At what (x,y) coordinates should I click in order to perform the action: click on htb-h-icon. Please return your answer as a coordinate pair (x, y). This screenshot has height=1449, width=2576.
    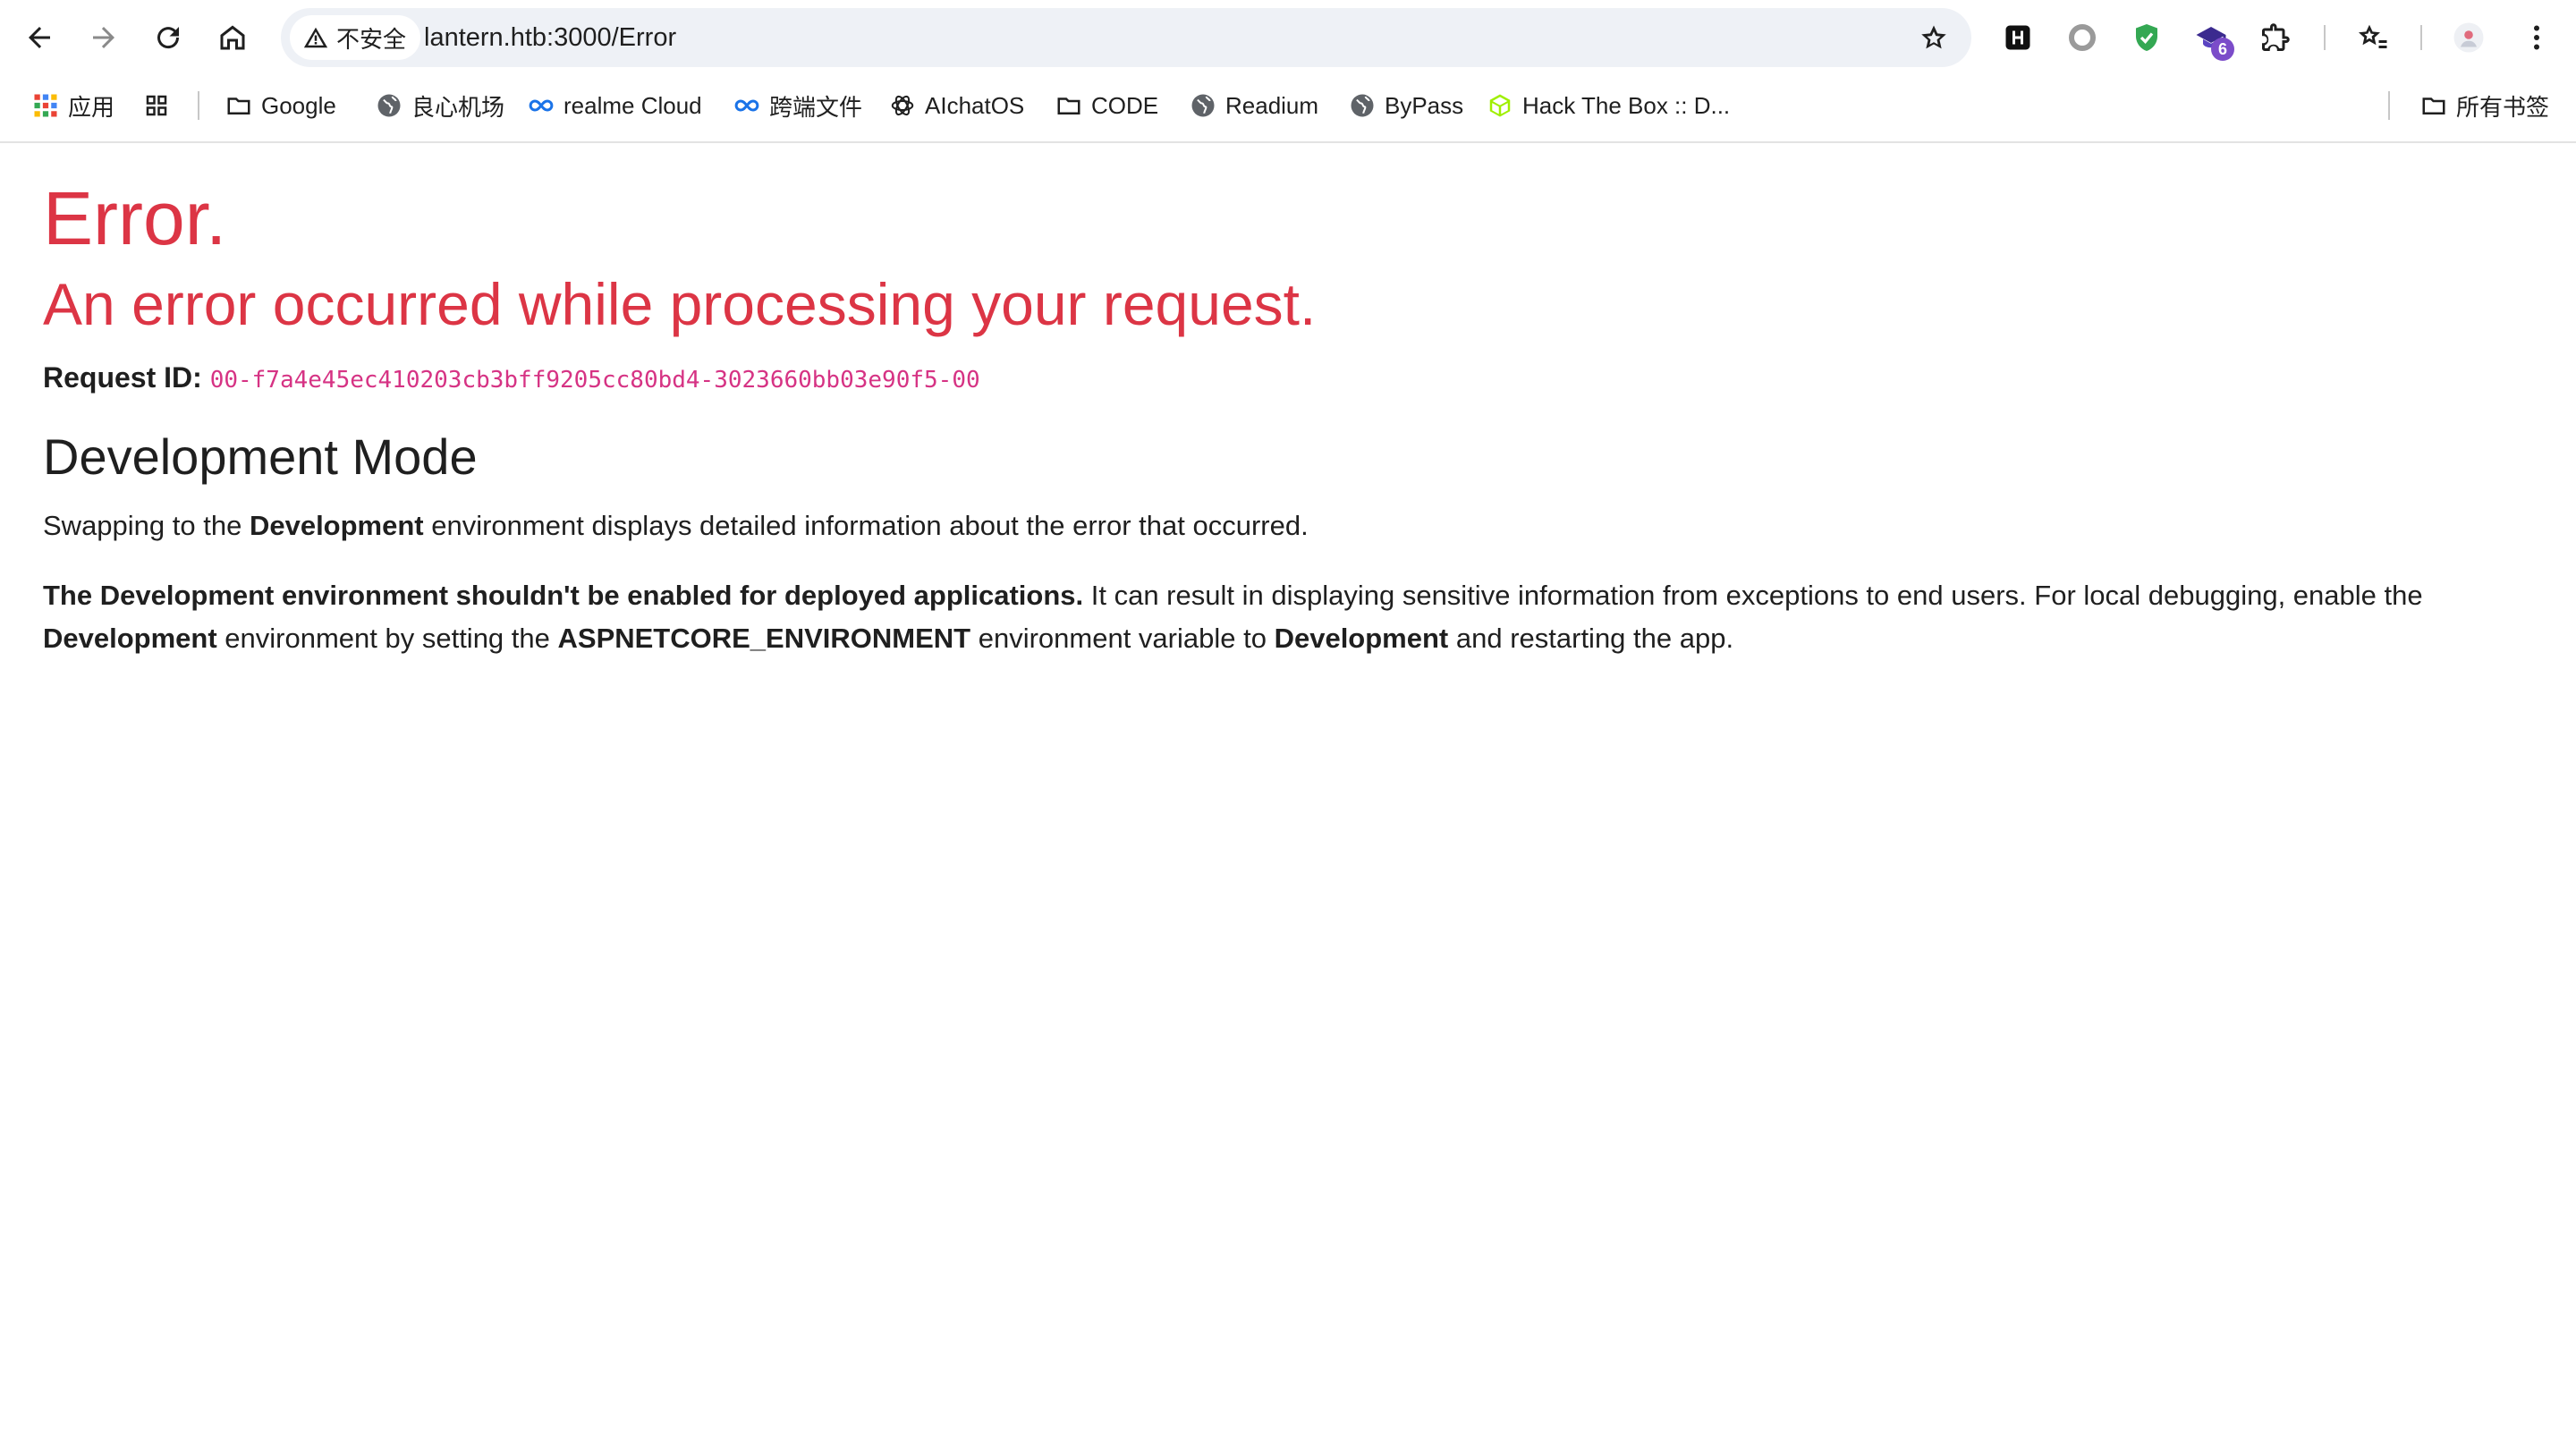
    Looking at the image, I should click on (2017, 37).